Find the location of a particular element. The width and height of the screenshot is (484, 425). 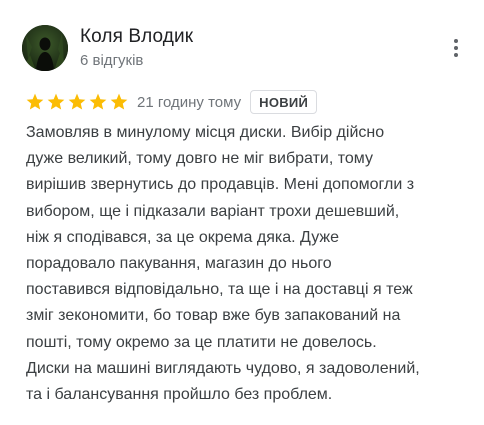

author-avatar is located at coordinates (45, 48).